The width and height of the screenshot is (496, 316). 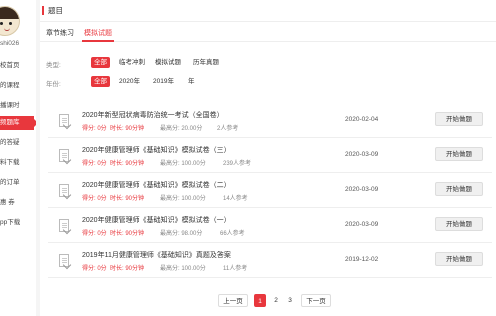 I want to click on page-title: 题目, so click(x=55, y=10).